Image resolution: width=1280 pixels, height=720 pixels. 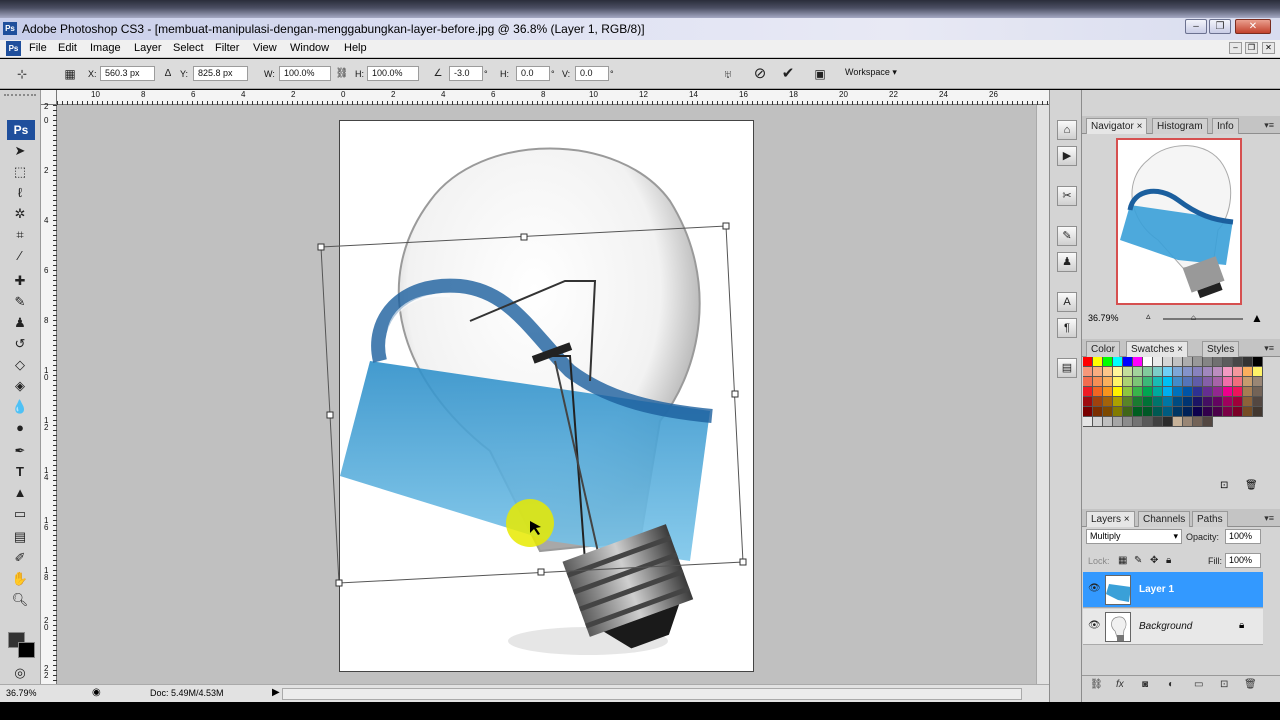 What do you see at coordinates (46, 694) in the screenshot?
I see `zoom-level-field: 36.79%` at bounding box center [46, 694].